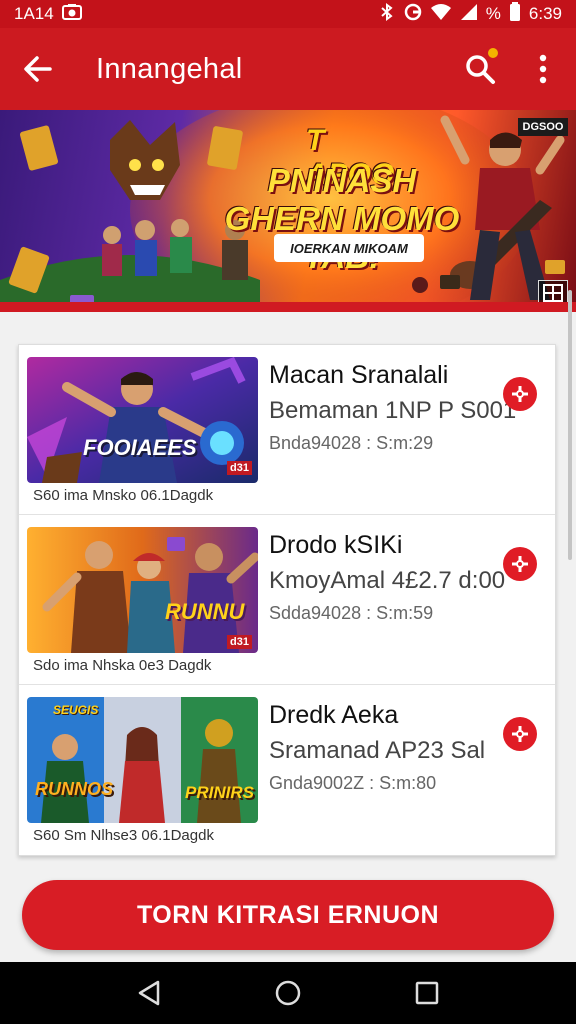  I want to click on expand-button, so click(553, 291).